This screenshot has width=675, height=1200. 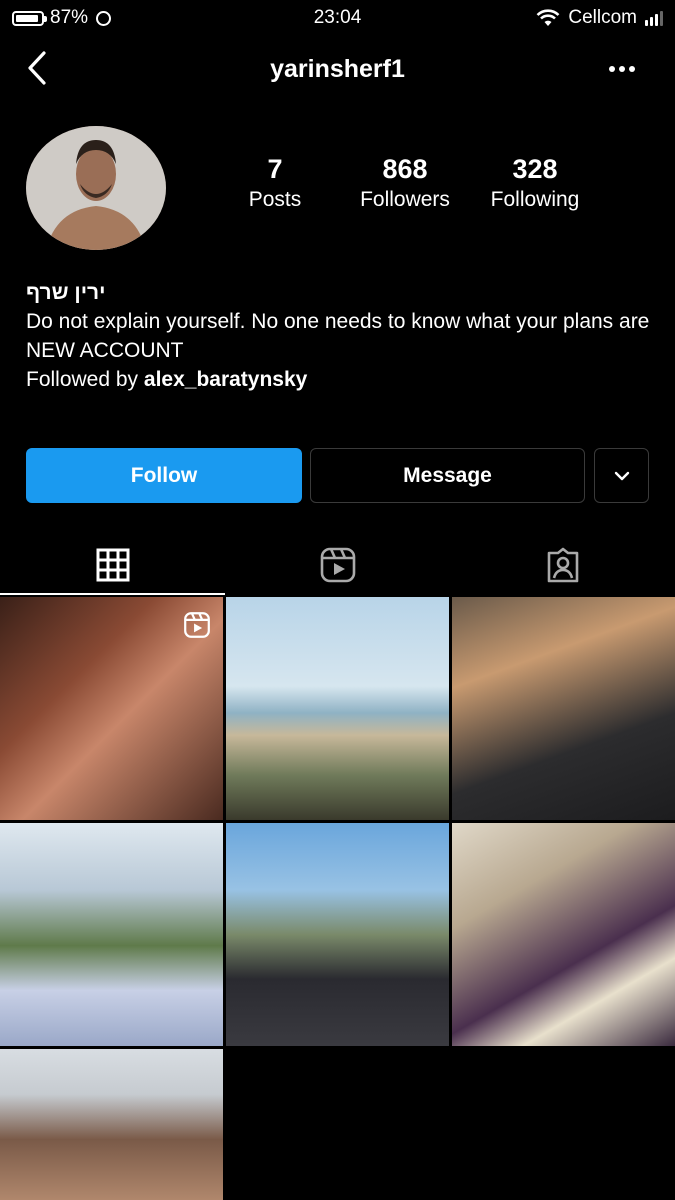 What do you see at coordinates (225, 379) in the screenshot?
I see `followed-by-user: alex_baratynsky` at bounding box center [225, 379].